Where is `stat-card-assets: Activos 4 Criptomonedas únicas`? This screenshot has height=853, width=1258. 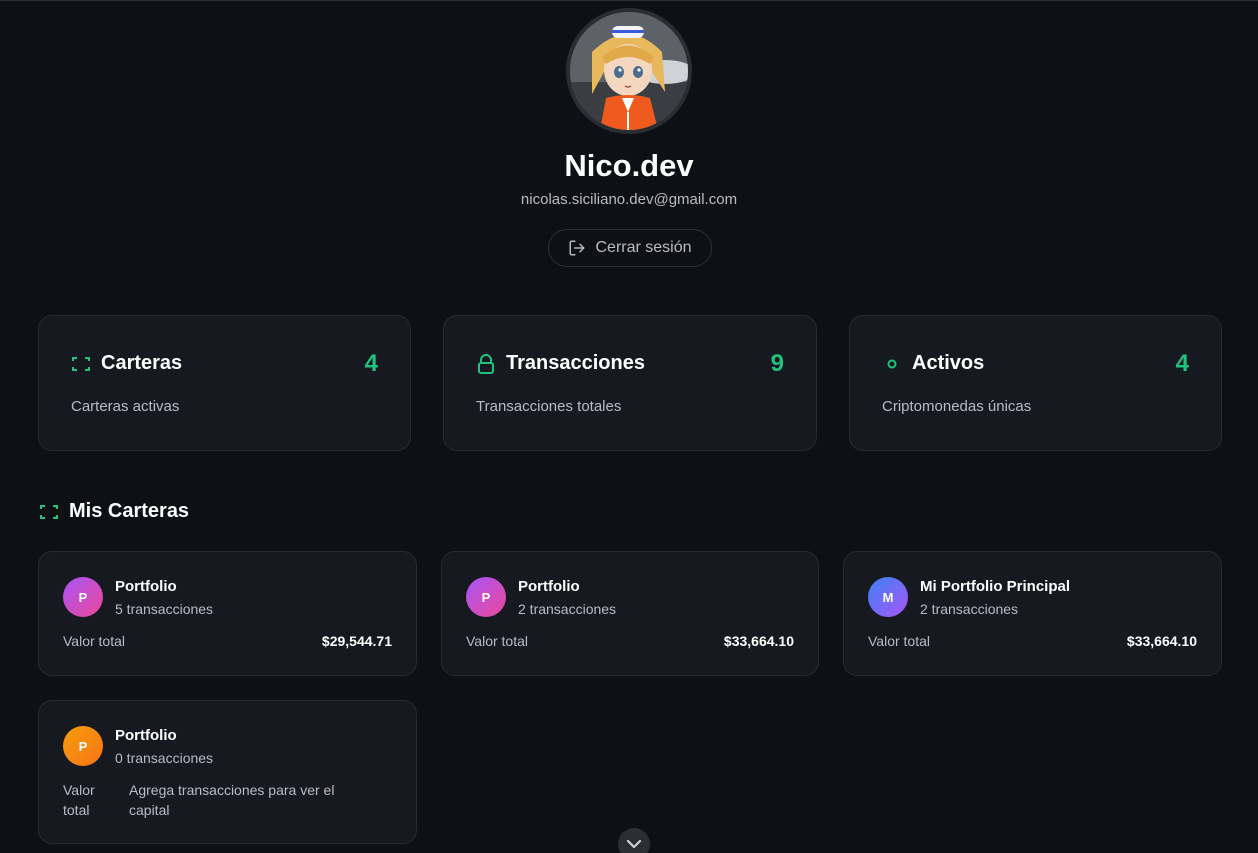 stat-card-assets: Activos 4 Criptomonedas únicas is located at coordinates (1035, 383).